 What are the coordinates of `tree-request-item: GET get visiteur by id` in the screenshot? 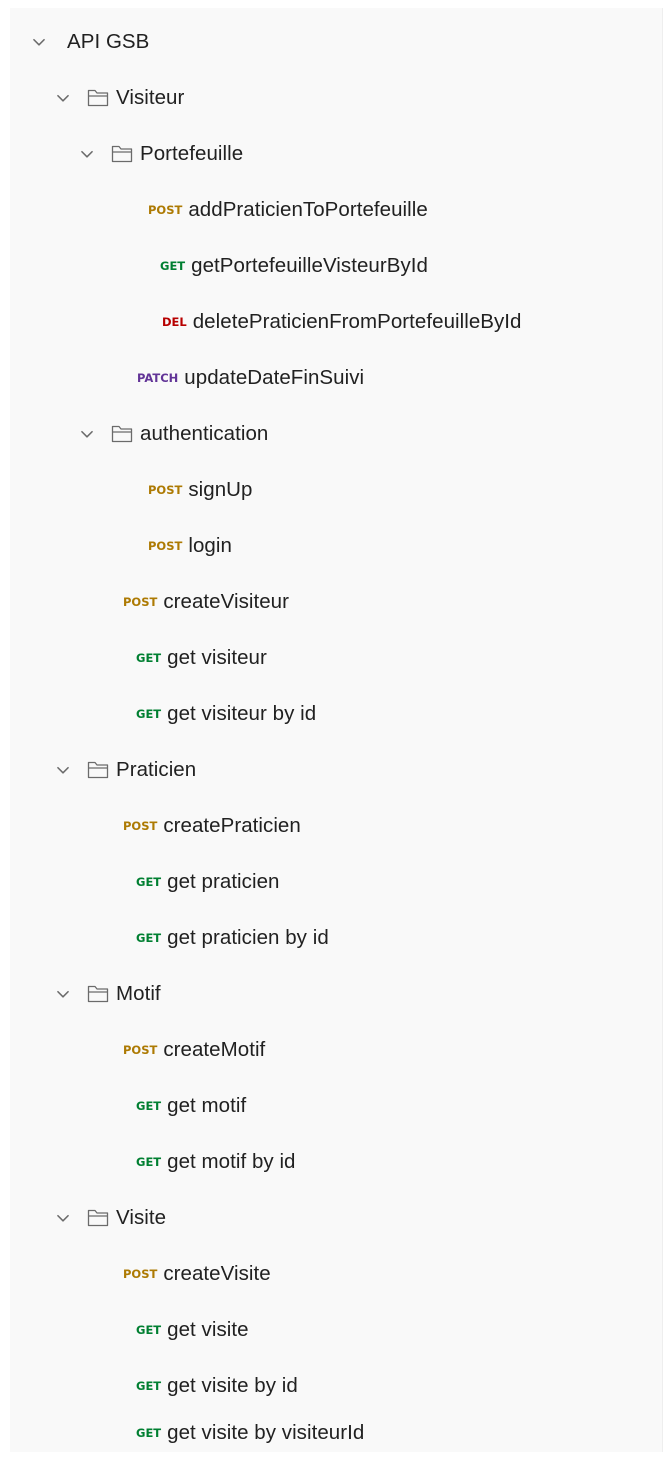 It's located at (336, 714).